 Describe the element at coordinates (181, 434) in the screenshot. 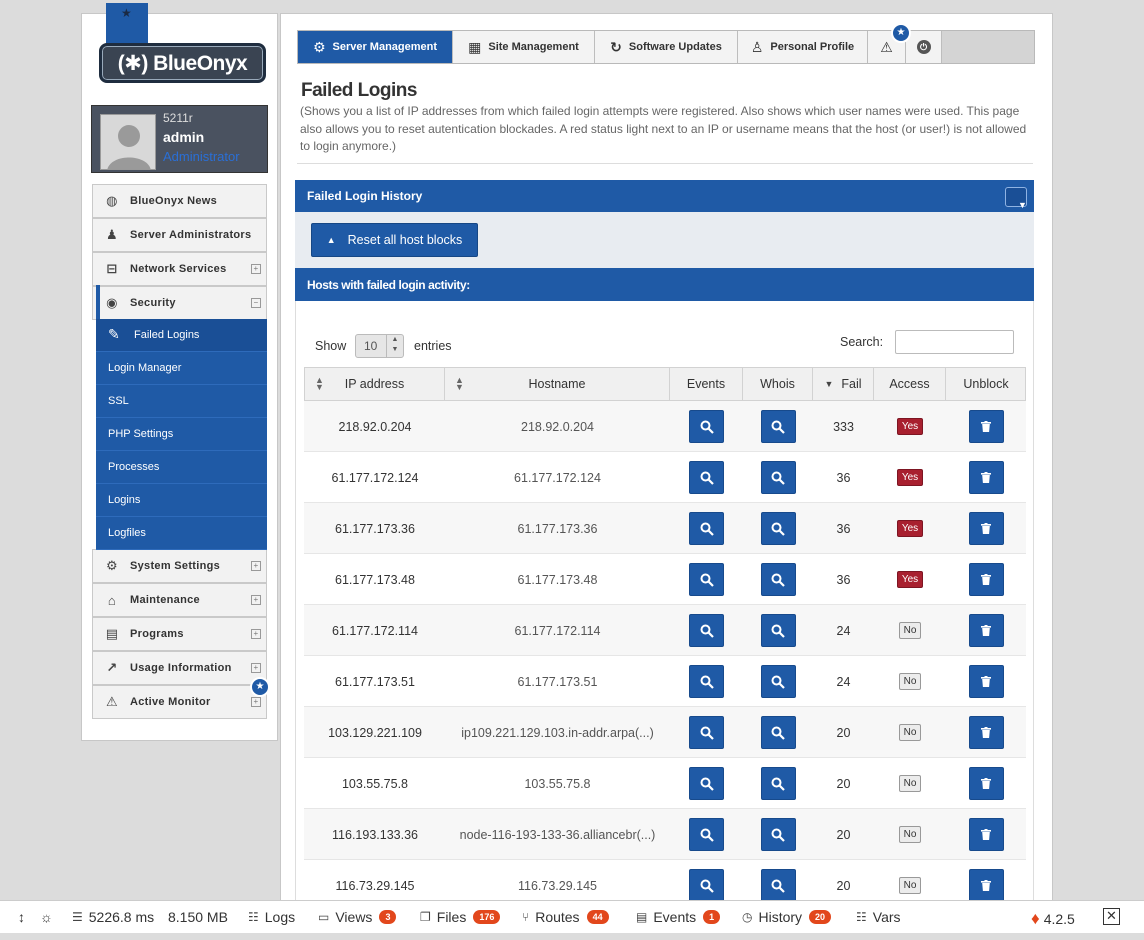

I see `sidebar-subitem-php-settings: PHP Settings` at that location.